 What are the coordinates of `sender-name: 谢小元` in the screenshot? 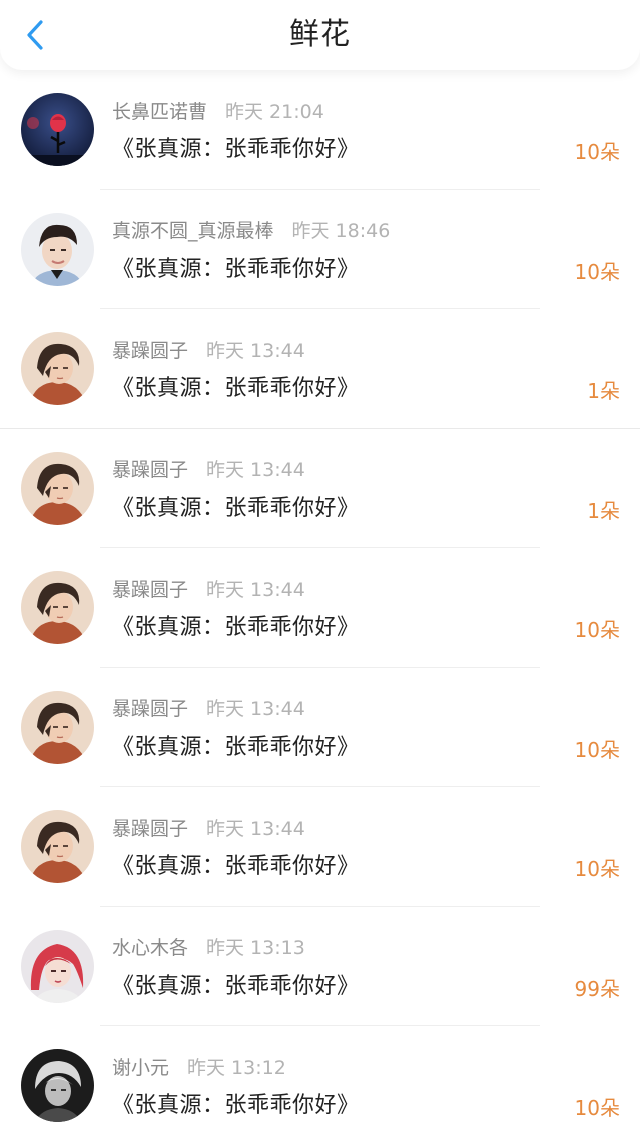 It's located at (140, 1066).